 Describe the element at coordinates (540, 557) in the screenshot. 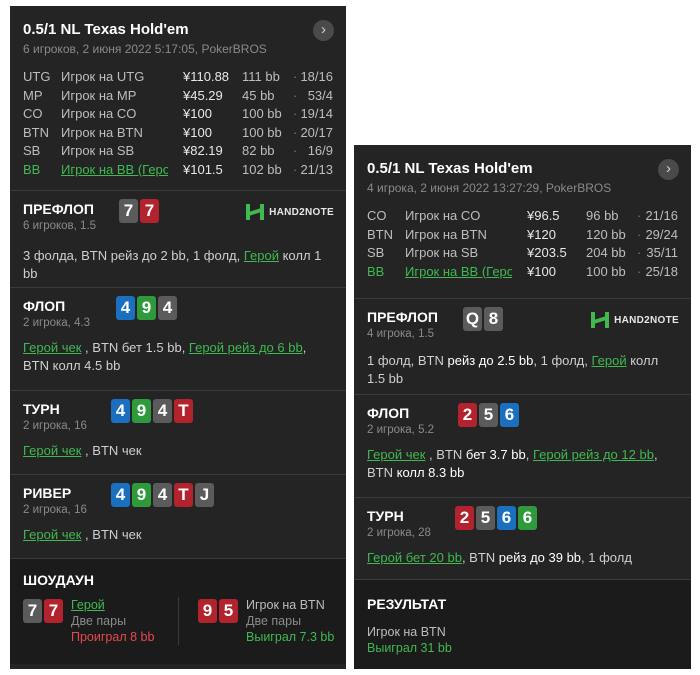

I see `action-text: рейз до 39 bb` at that location.